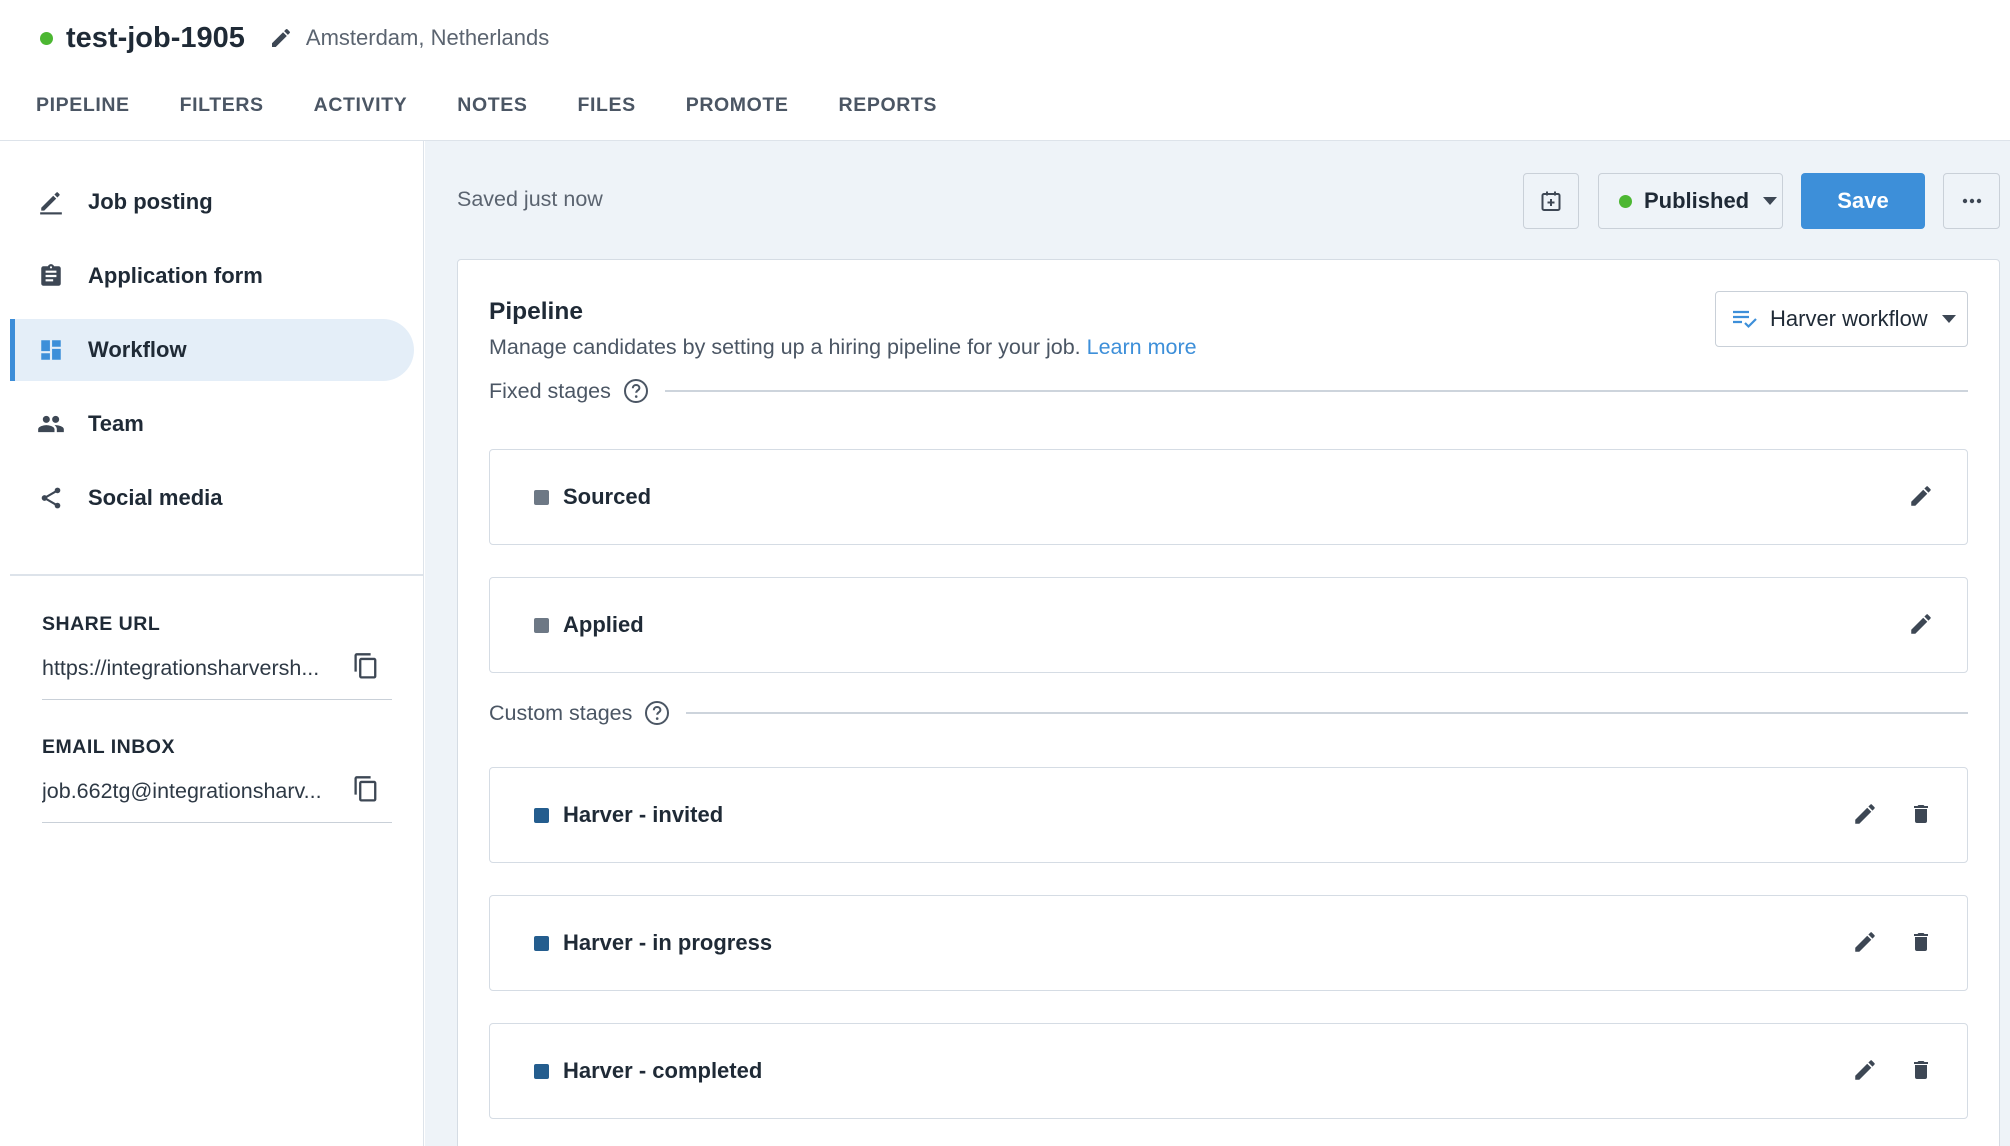  What do you see at coordinates (737, 105) in the screenshot?
I see `tab-promote: PROMOTE` at bounding box center [737, 105].